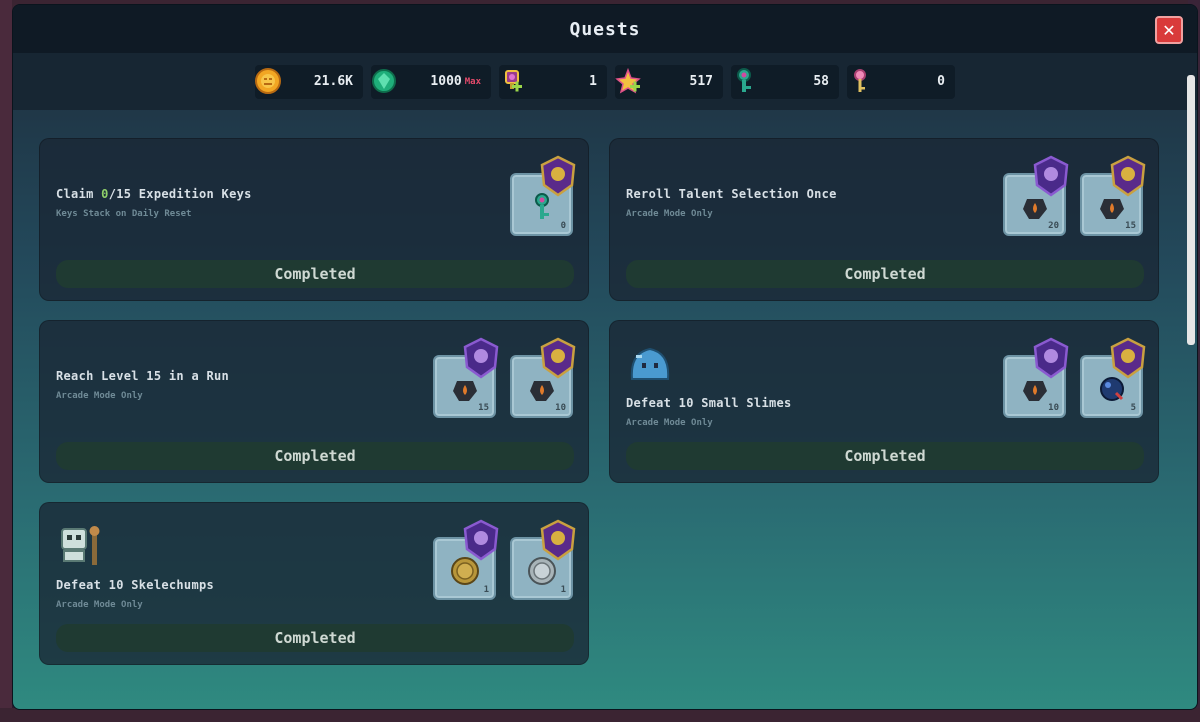 The height and width of the screenshot is (722, 1200). What do you see at coordinates (384, 81) in the screenshot?
I see `green-gem-icon` at bounding box center [384, 81].